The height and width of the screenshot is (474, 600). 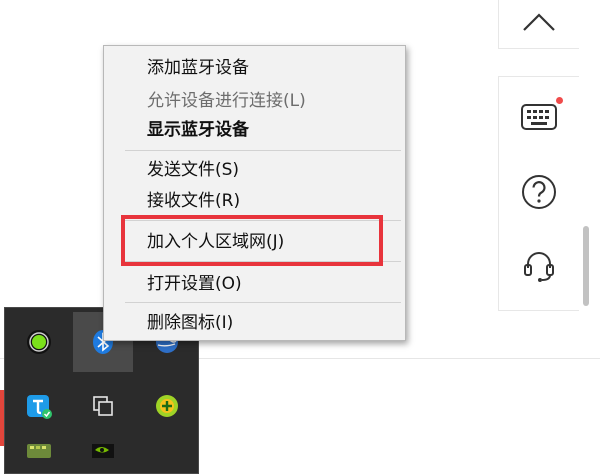 I want to click on copy-windows-icon, so click(x=103, y=406).